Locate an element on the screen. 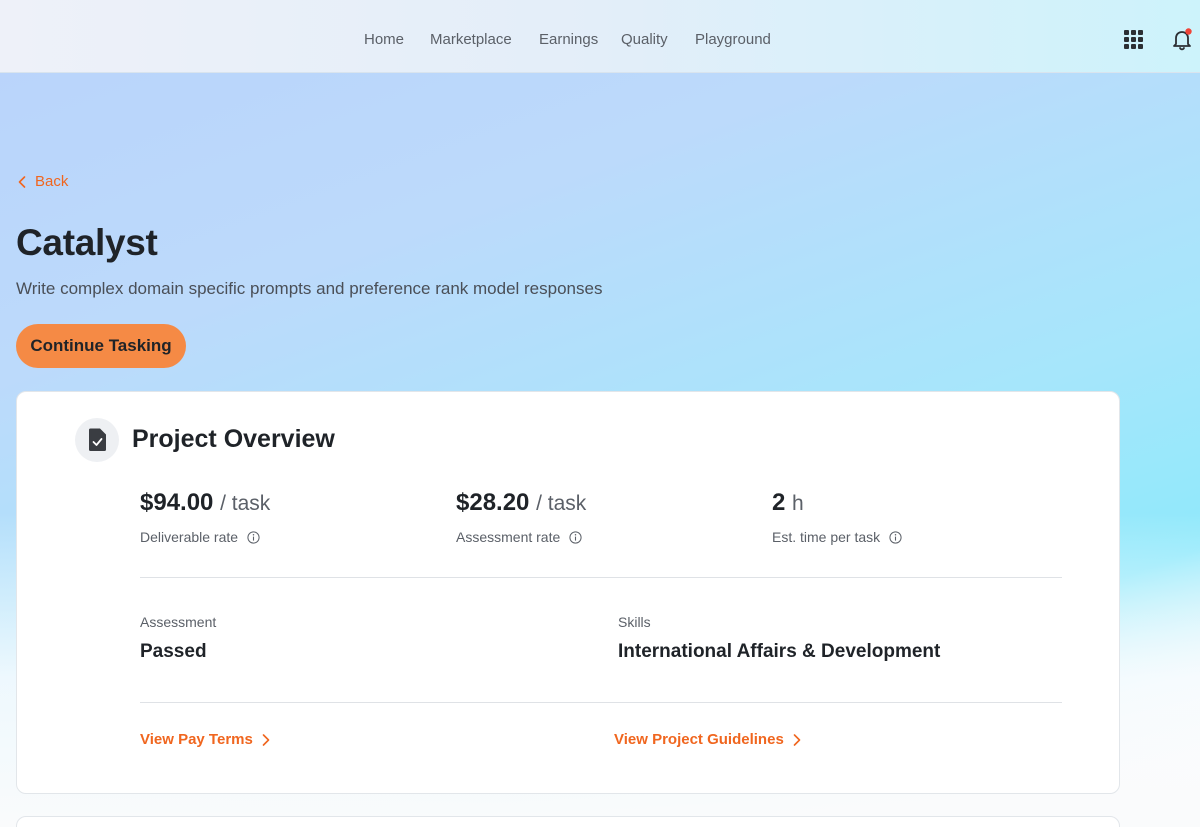 The image size is (1200, 827). metric-value: 2 h is located at coordinates (837, 503).